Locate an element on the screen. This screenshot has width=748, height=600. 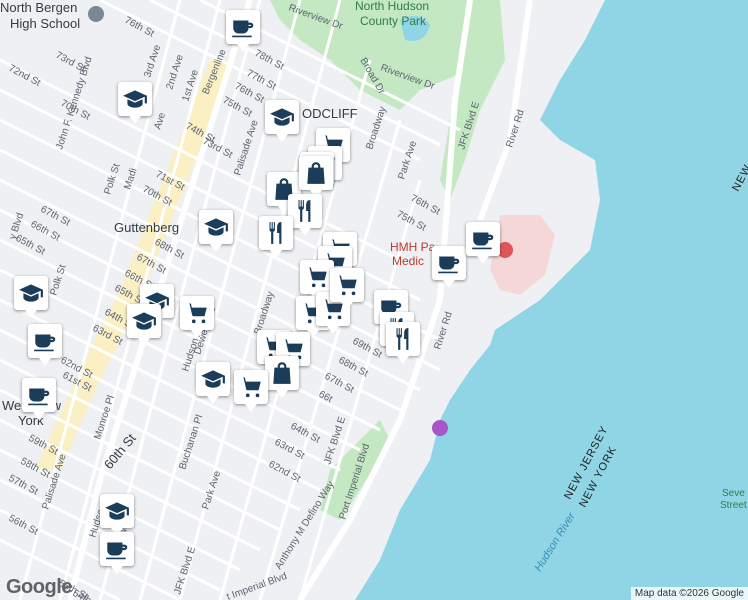
museum-poi-icon is located at coordinates (440, 428).